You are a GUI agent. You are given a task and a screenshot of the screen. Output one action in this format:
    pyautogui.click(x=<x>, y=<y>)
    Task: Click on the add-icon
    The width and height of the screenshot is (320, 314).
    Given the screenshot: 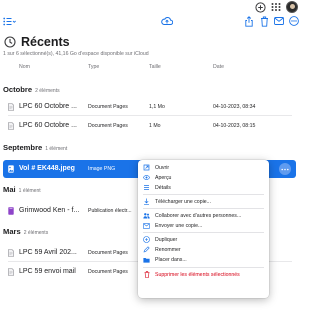 What is the action you would take?
    pyautogui.click(x=260, y=7)
    